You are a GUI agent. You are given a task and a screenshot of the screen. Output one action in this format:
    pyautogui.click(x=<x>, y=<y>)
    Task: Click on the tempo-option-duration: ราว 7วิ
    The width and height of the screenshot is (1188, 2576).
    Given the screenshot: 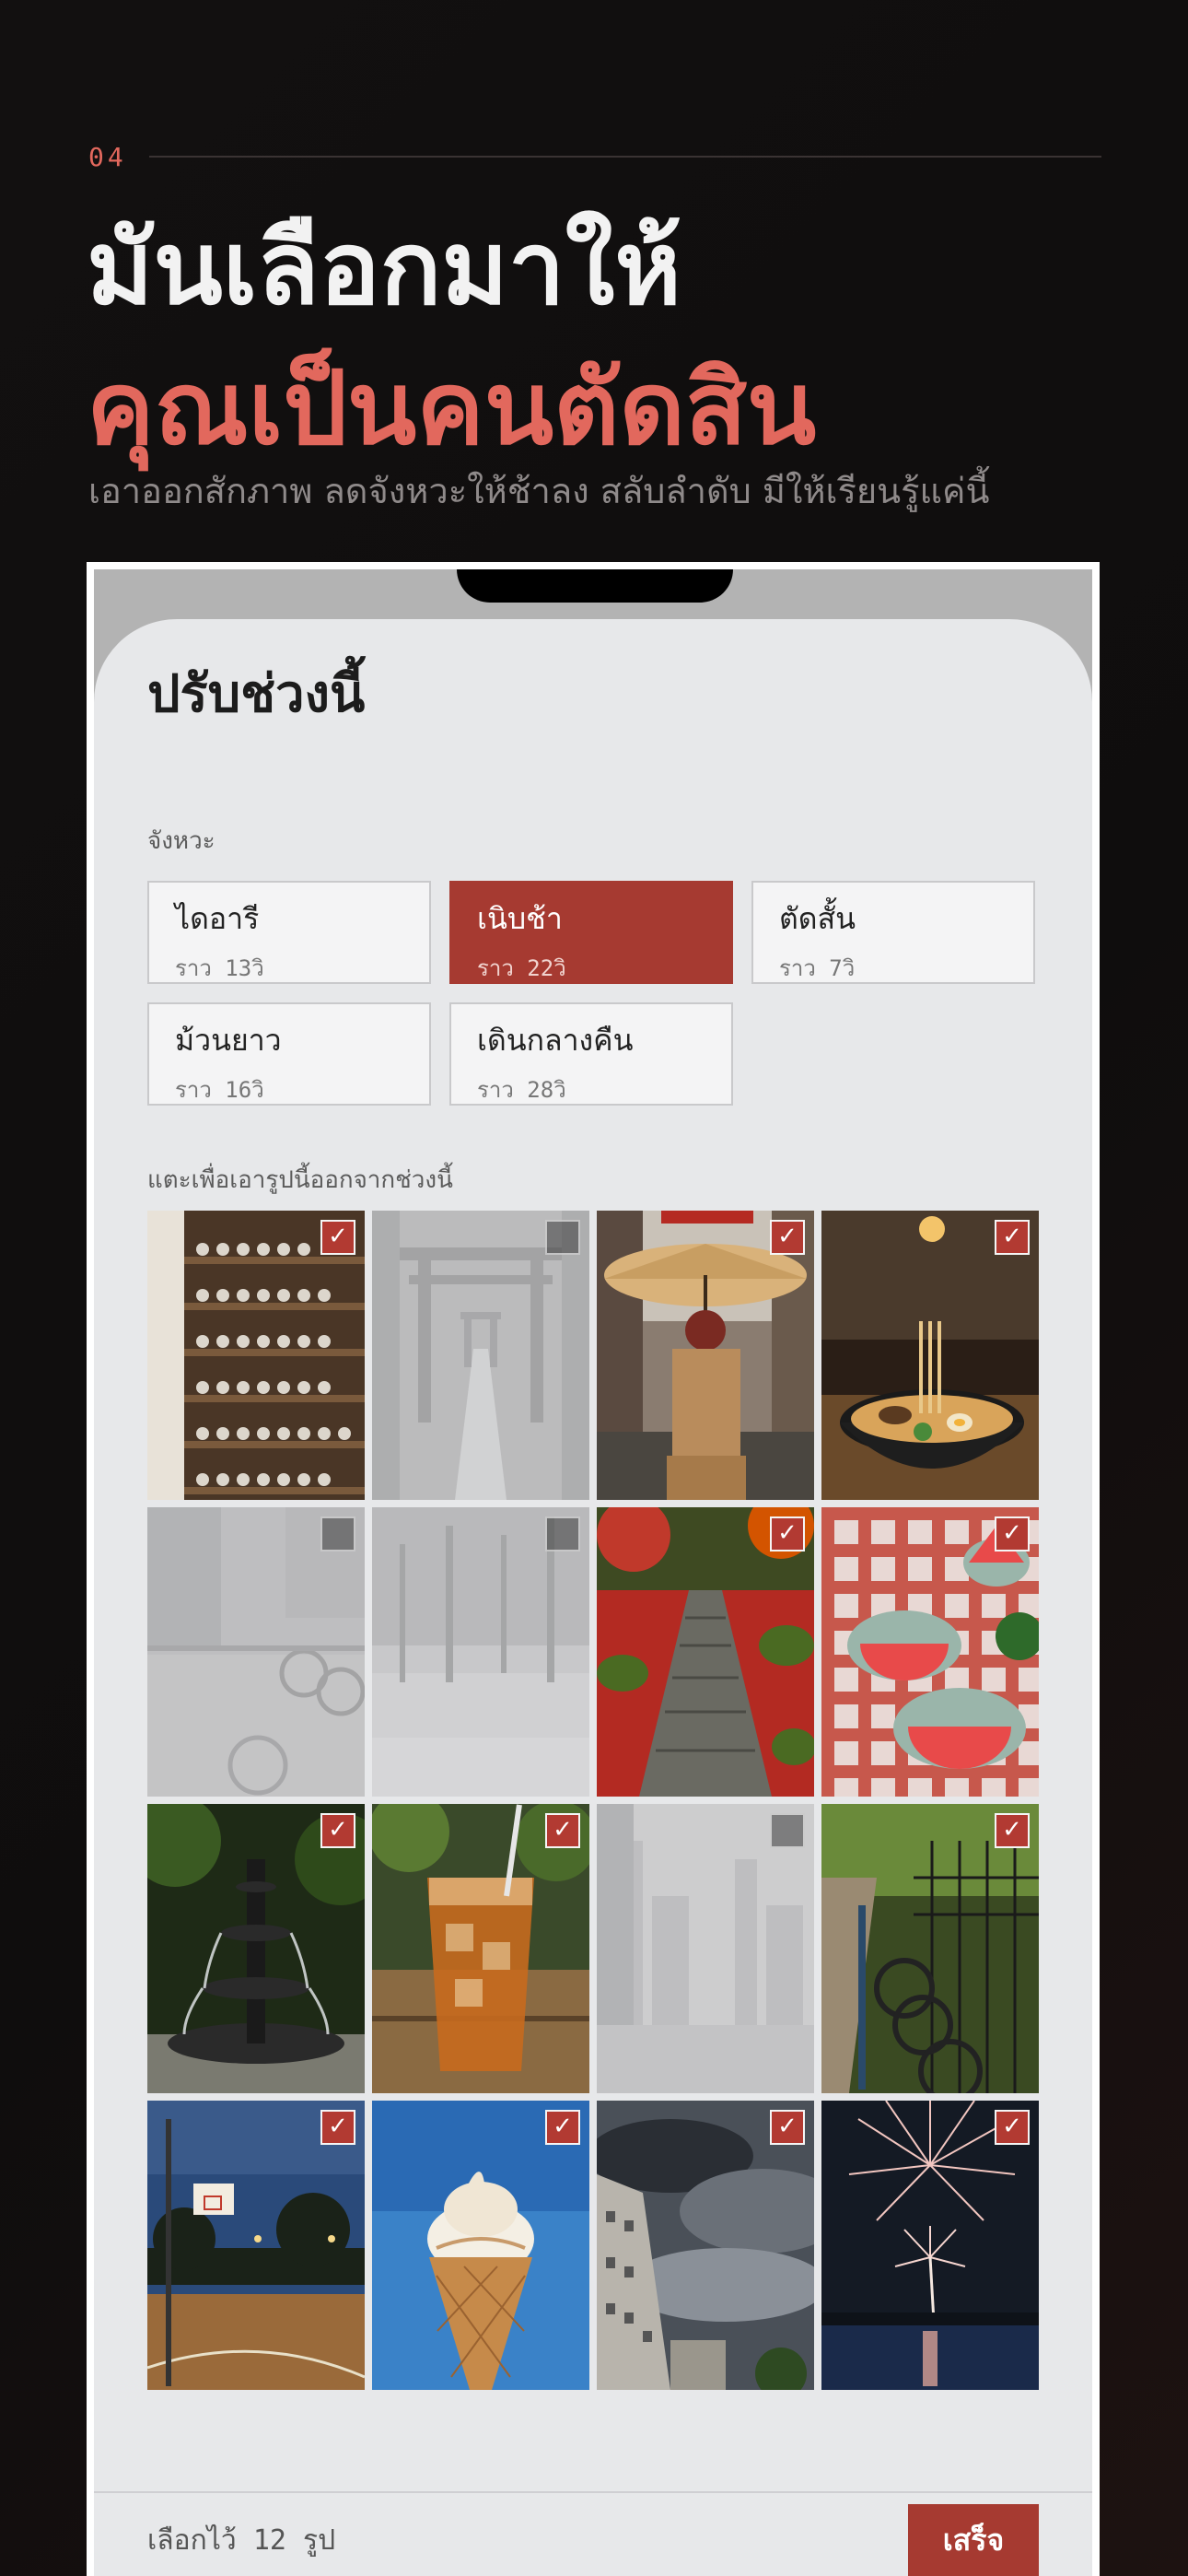 What is the action you would take?
    pyautogui.click(x=817, y=968)
    